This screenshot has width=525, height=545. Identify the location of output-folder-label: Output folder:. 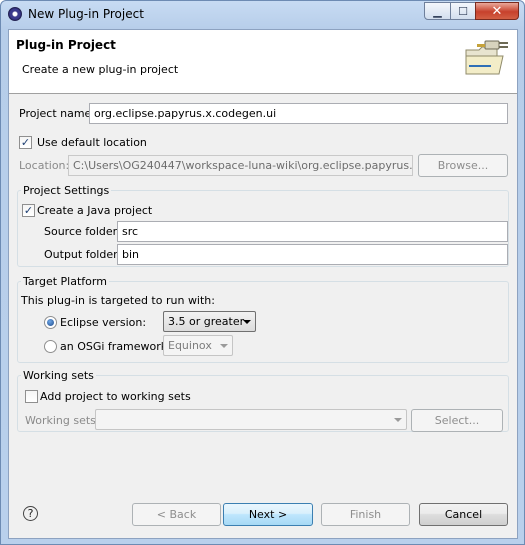
(83, 254).